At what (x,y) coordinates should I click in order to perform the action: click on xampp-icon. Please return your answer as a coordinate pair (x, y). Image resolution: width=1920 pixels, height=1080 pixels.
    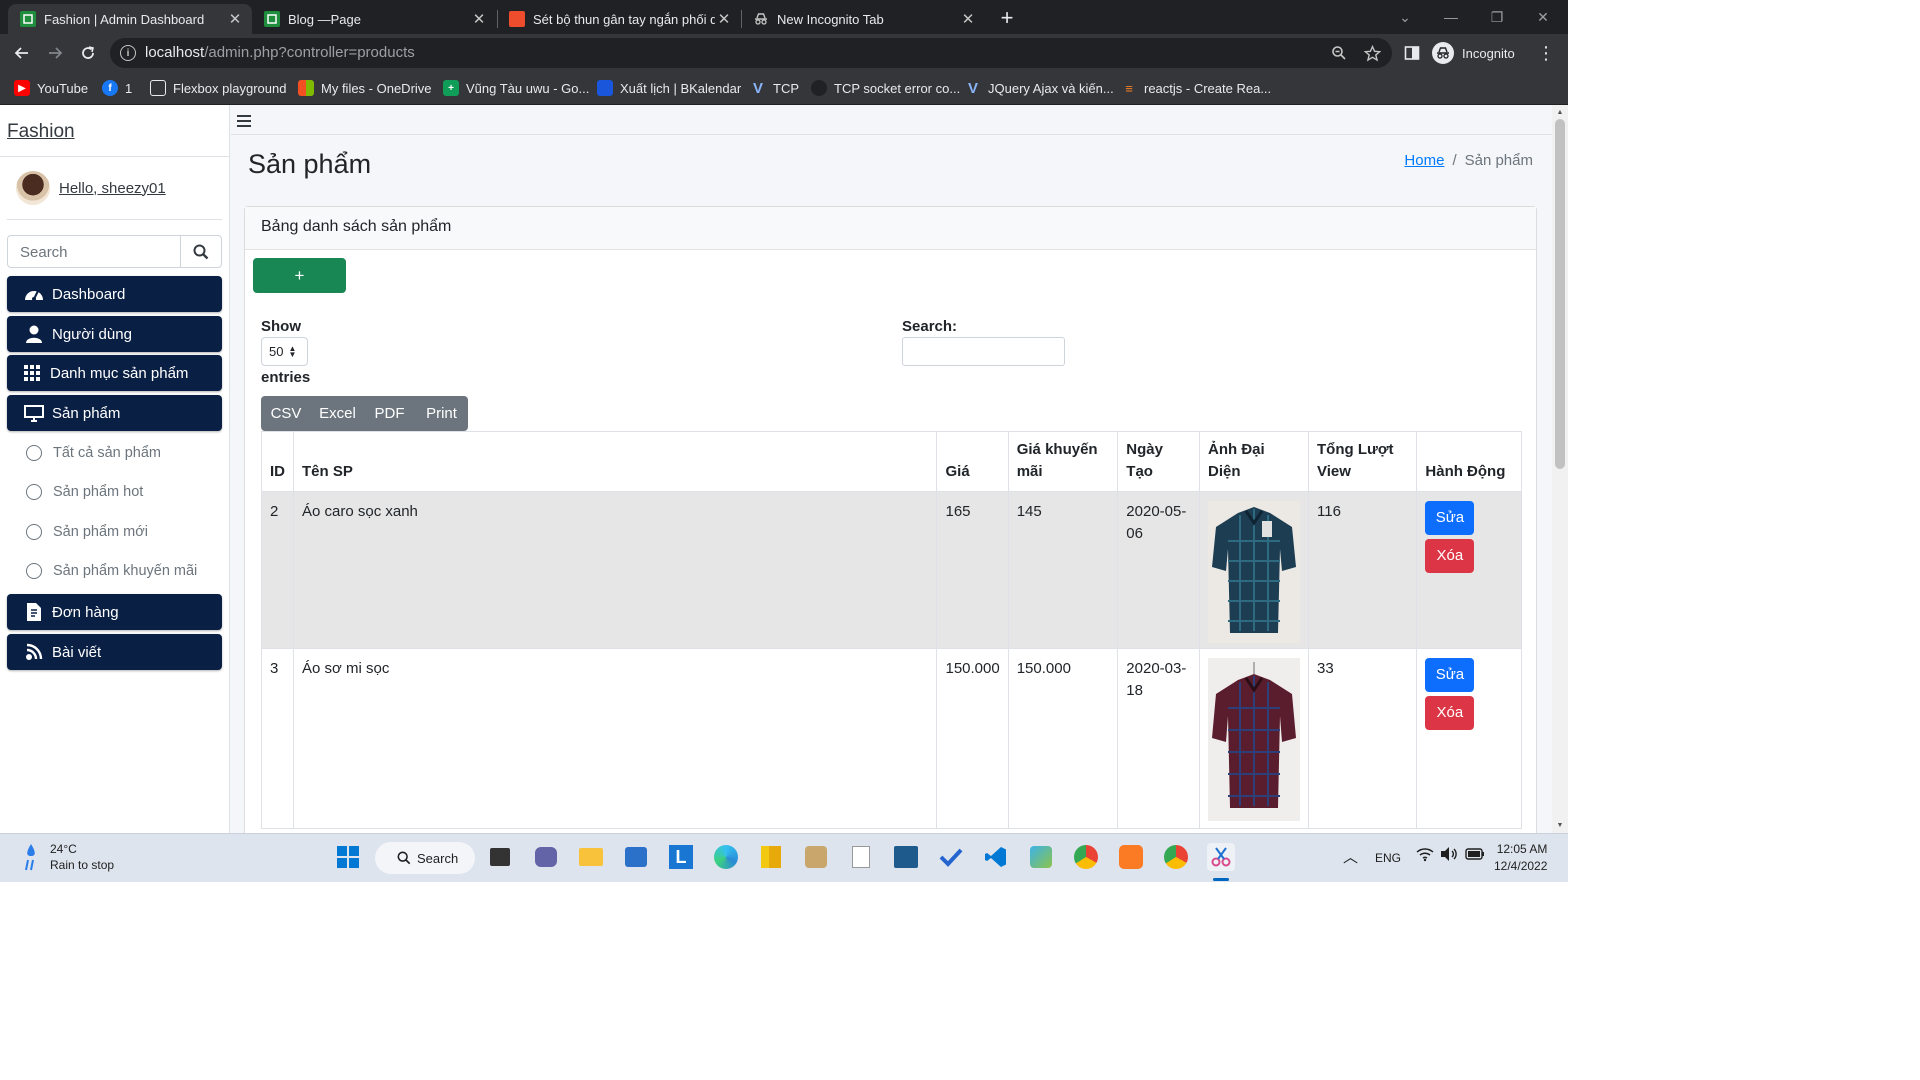
    Looking at the image, I should click on (1131, 857).